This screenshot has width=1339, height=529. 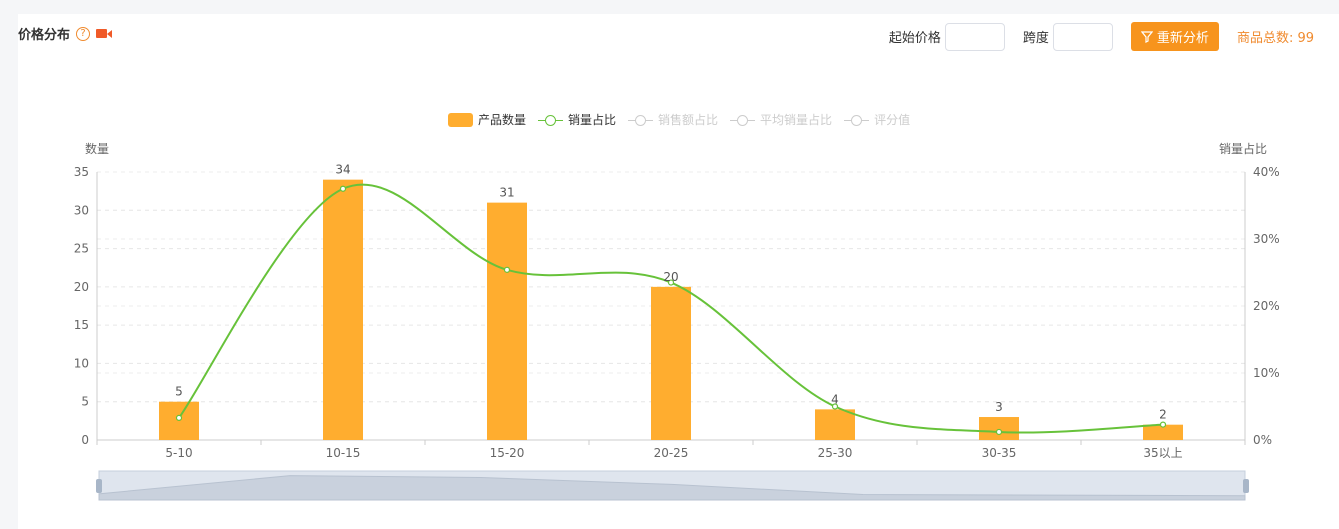 I want to click on x-tick-label: 30-35, so click(x=999, y=453).